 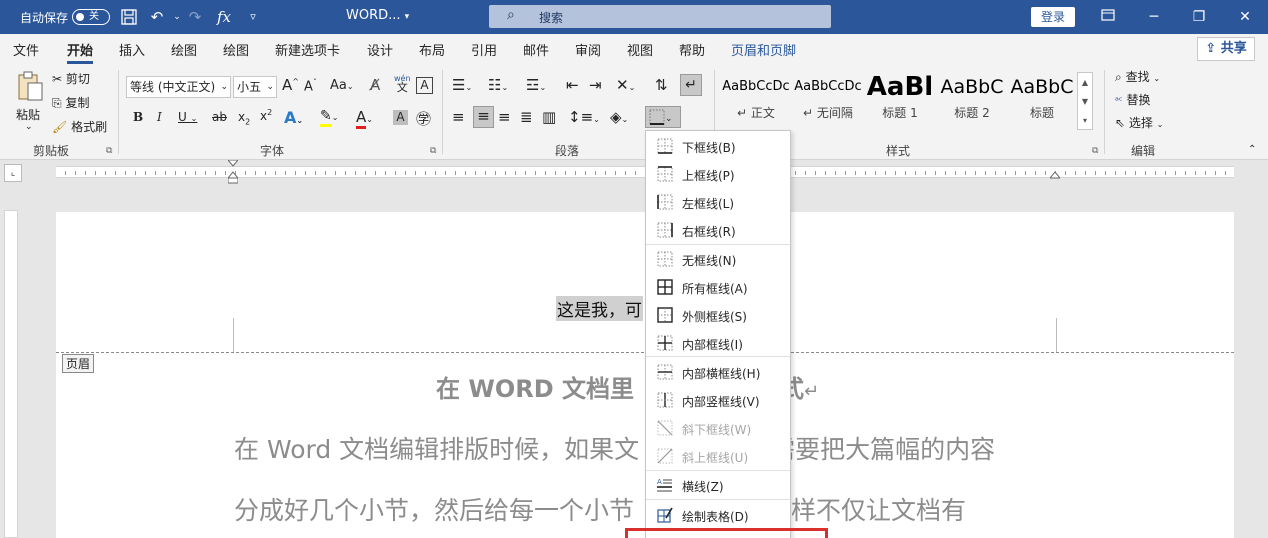 I want to click on enclose-characters-icon: ㊫, so click(x=423, y=118).